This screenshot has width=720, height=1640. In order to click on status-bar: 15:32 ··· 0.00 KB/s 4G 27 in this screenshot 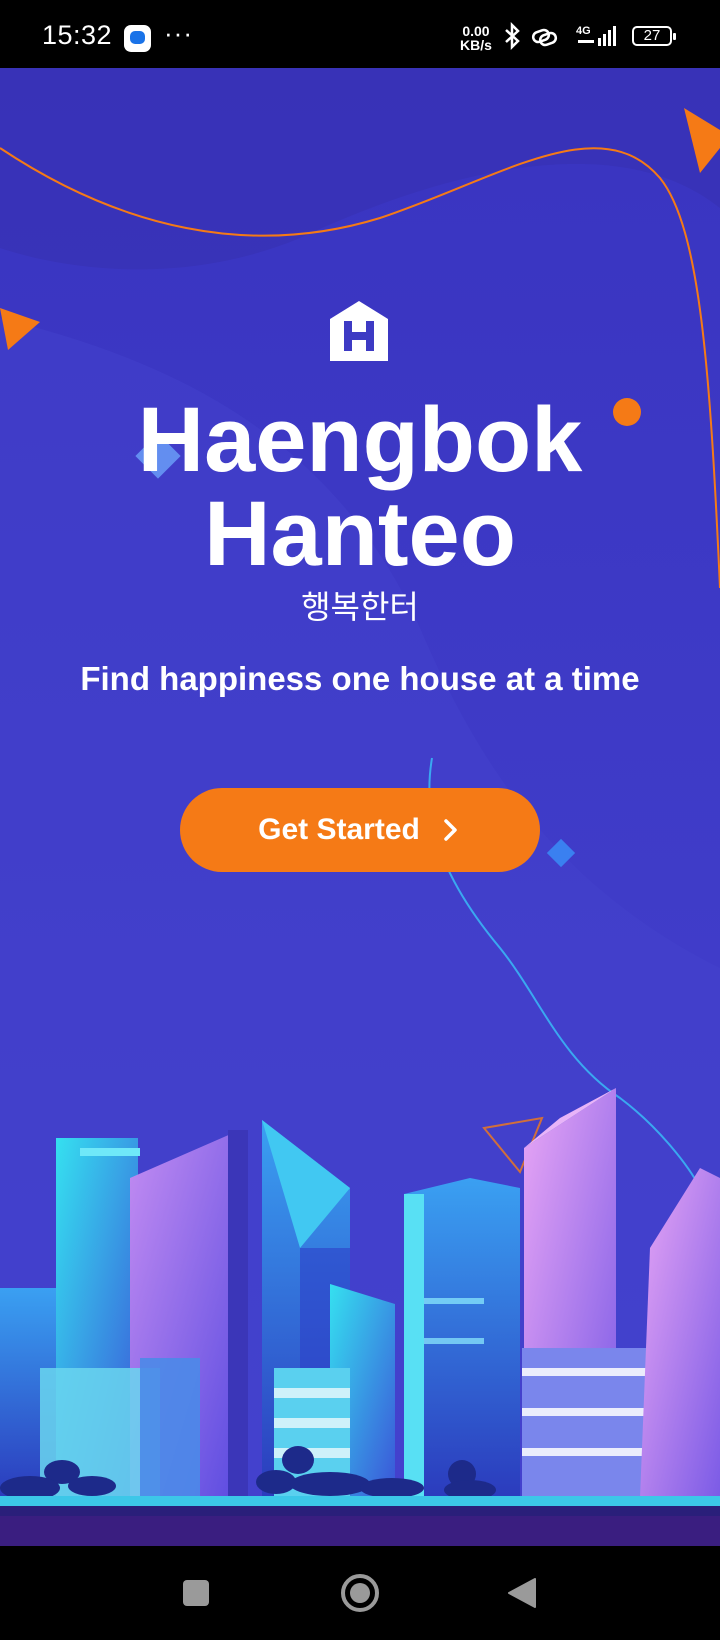, I will do `click(360, 34)`.